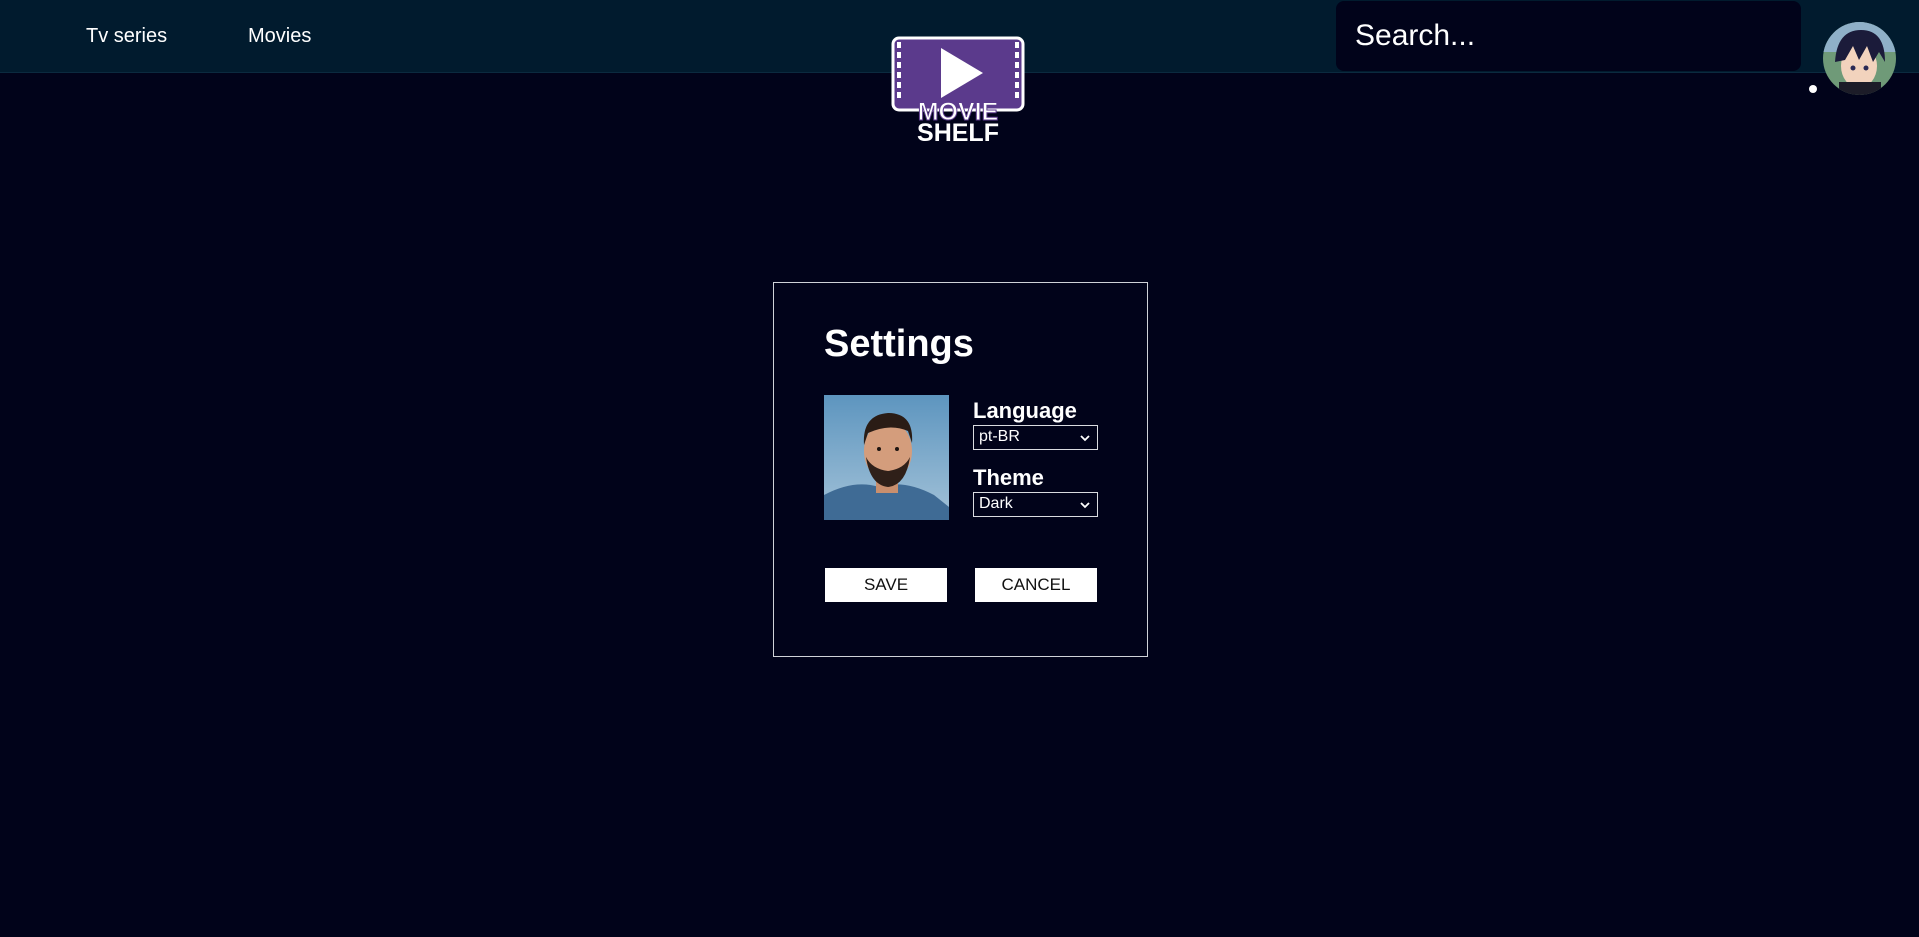  I want to click on language-select-value: pt-BR, so click(999, 436).